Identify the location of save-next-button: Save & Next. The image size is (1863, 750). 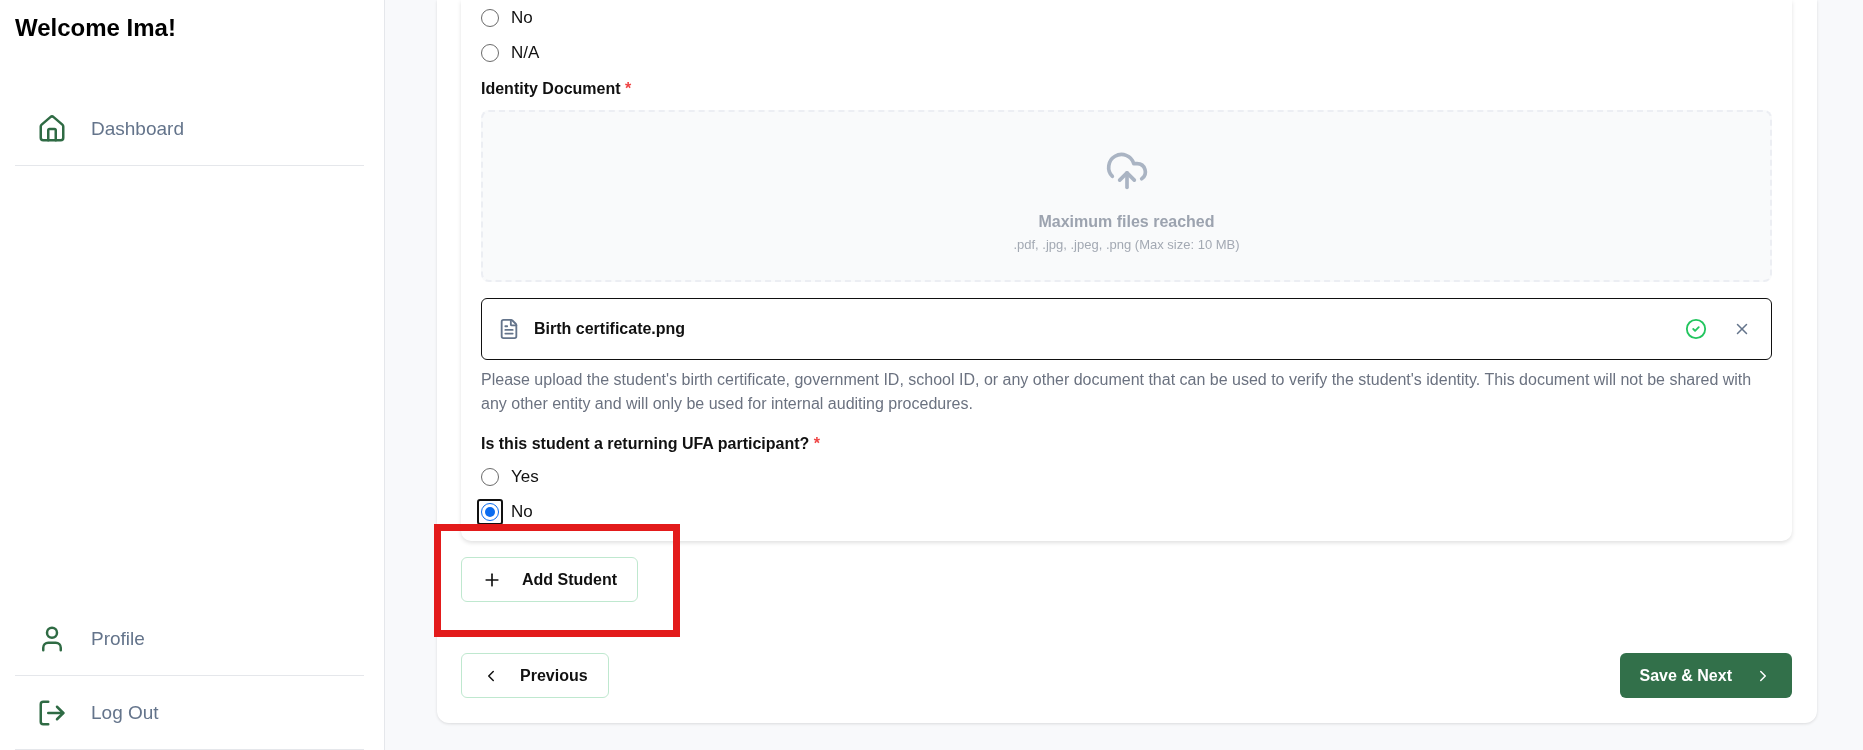
(1705, 675).